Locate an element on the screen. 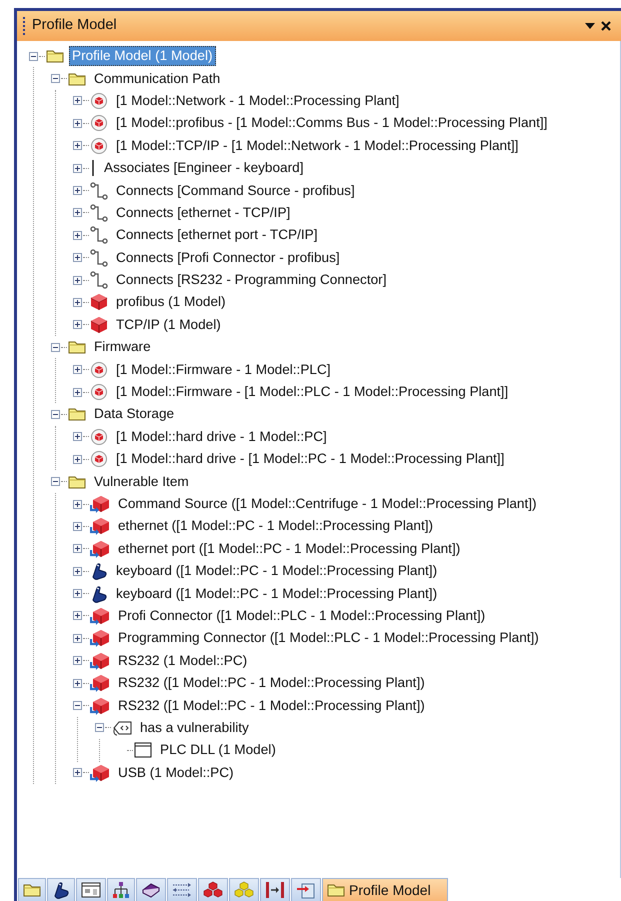  tree-item: Connects [Profi Connector - profibus] is located at coordinates (228, 258).